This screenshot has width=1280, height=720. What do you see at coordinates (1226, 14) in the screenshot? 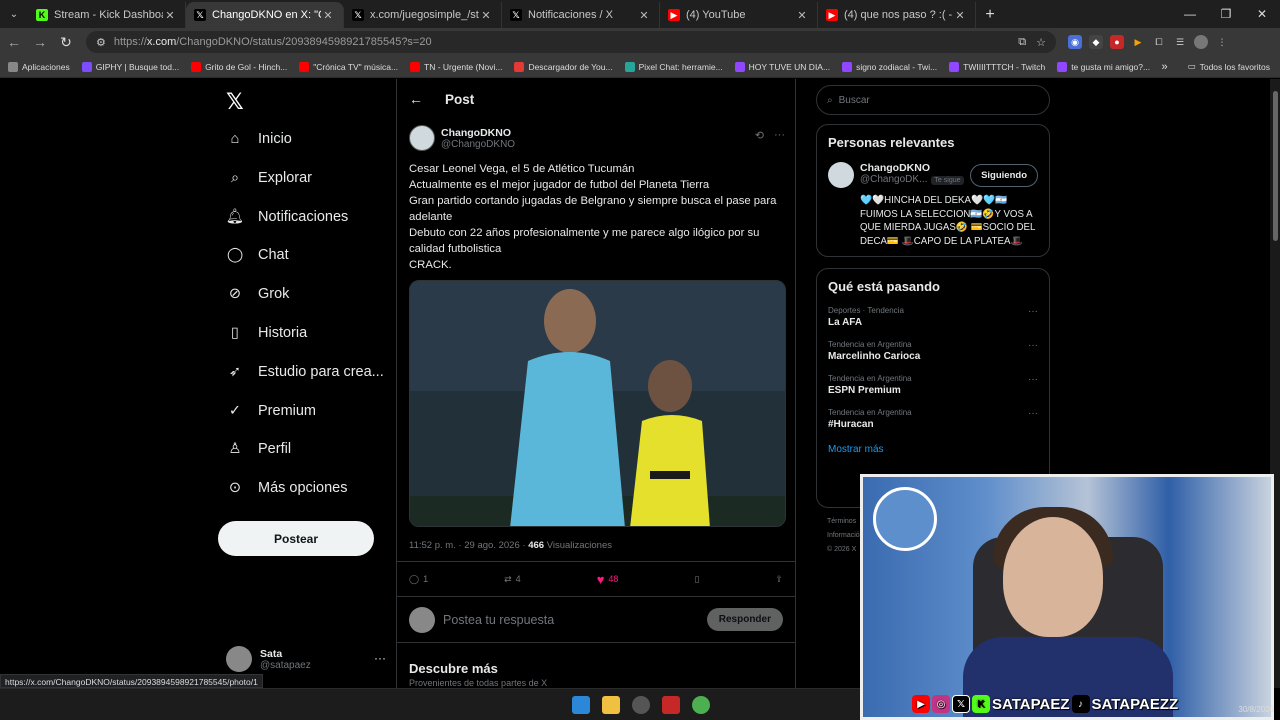
I see `restore-icon: ❐` at bounding box center [1226, 14].